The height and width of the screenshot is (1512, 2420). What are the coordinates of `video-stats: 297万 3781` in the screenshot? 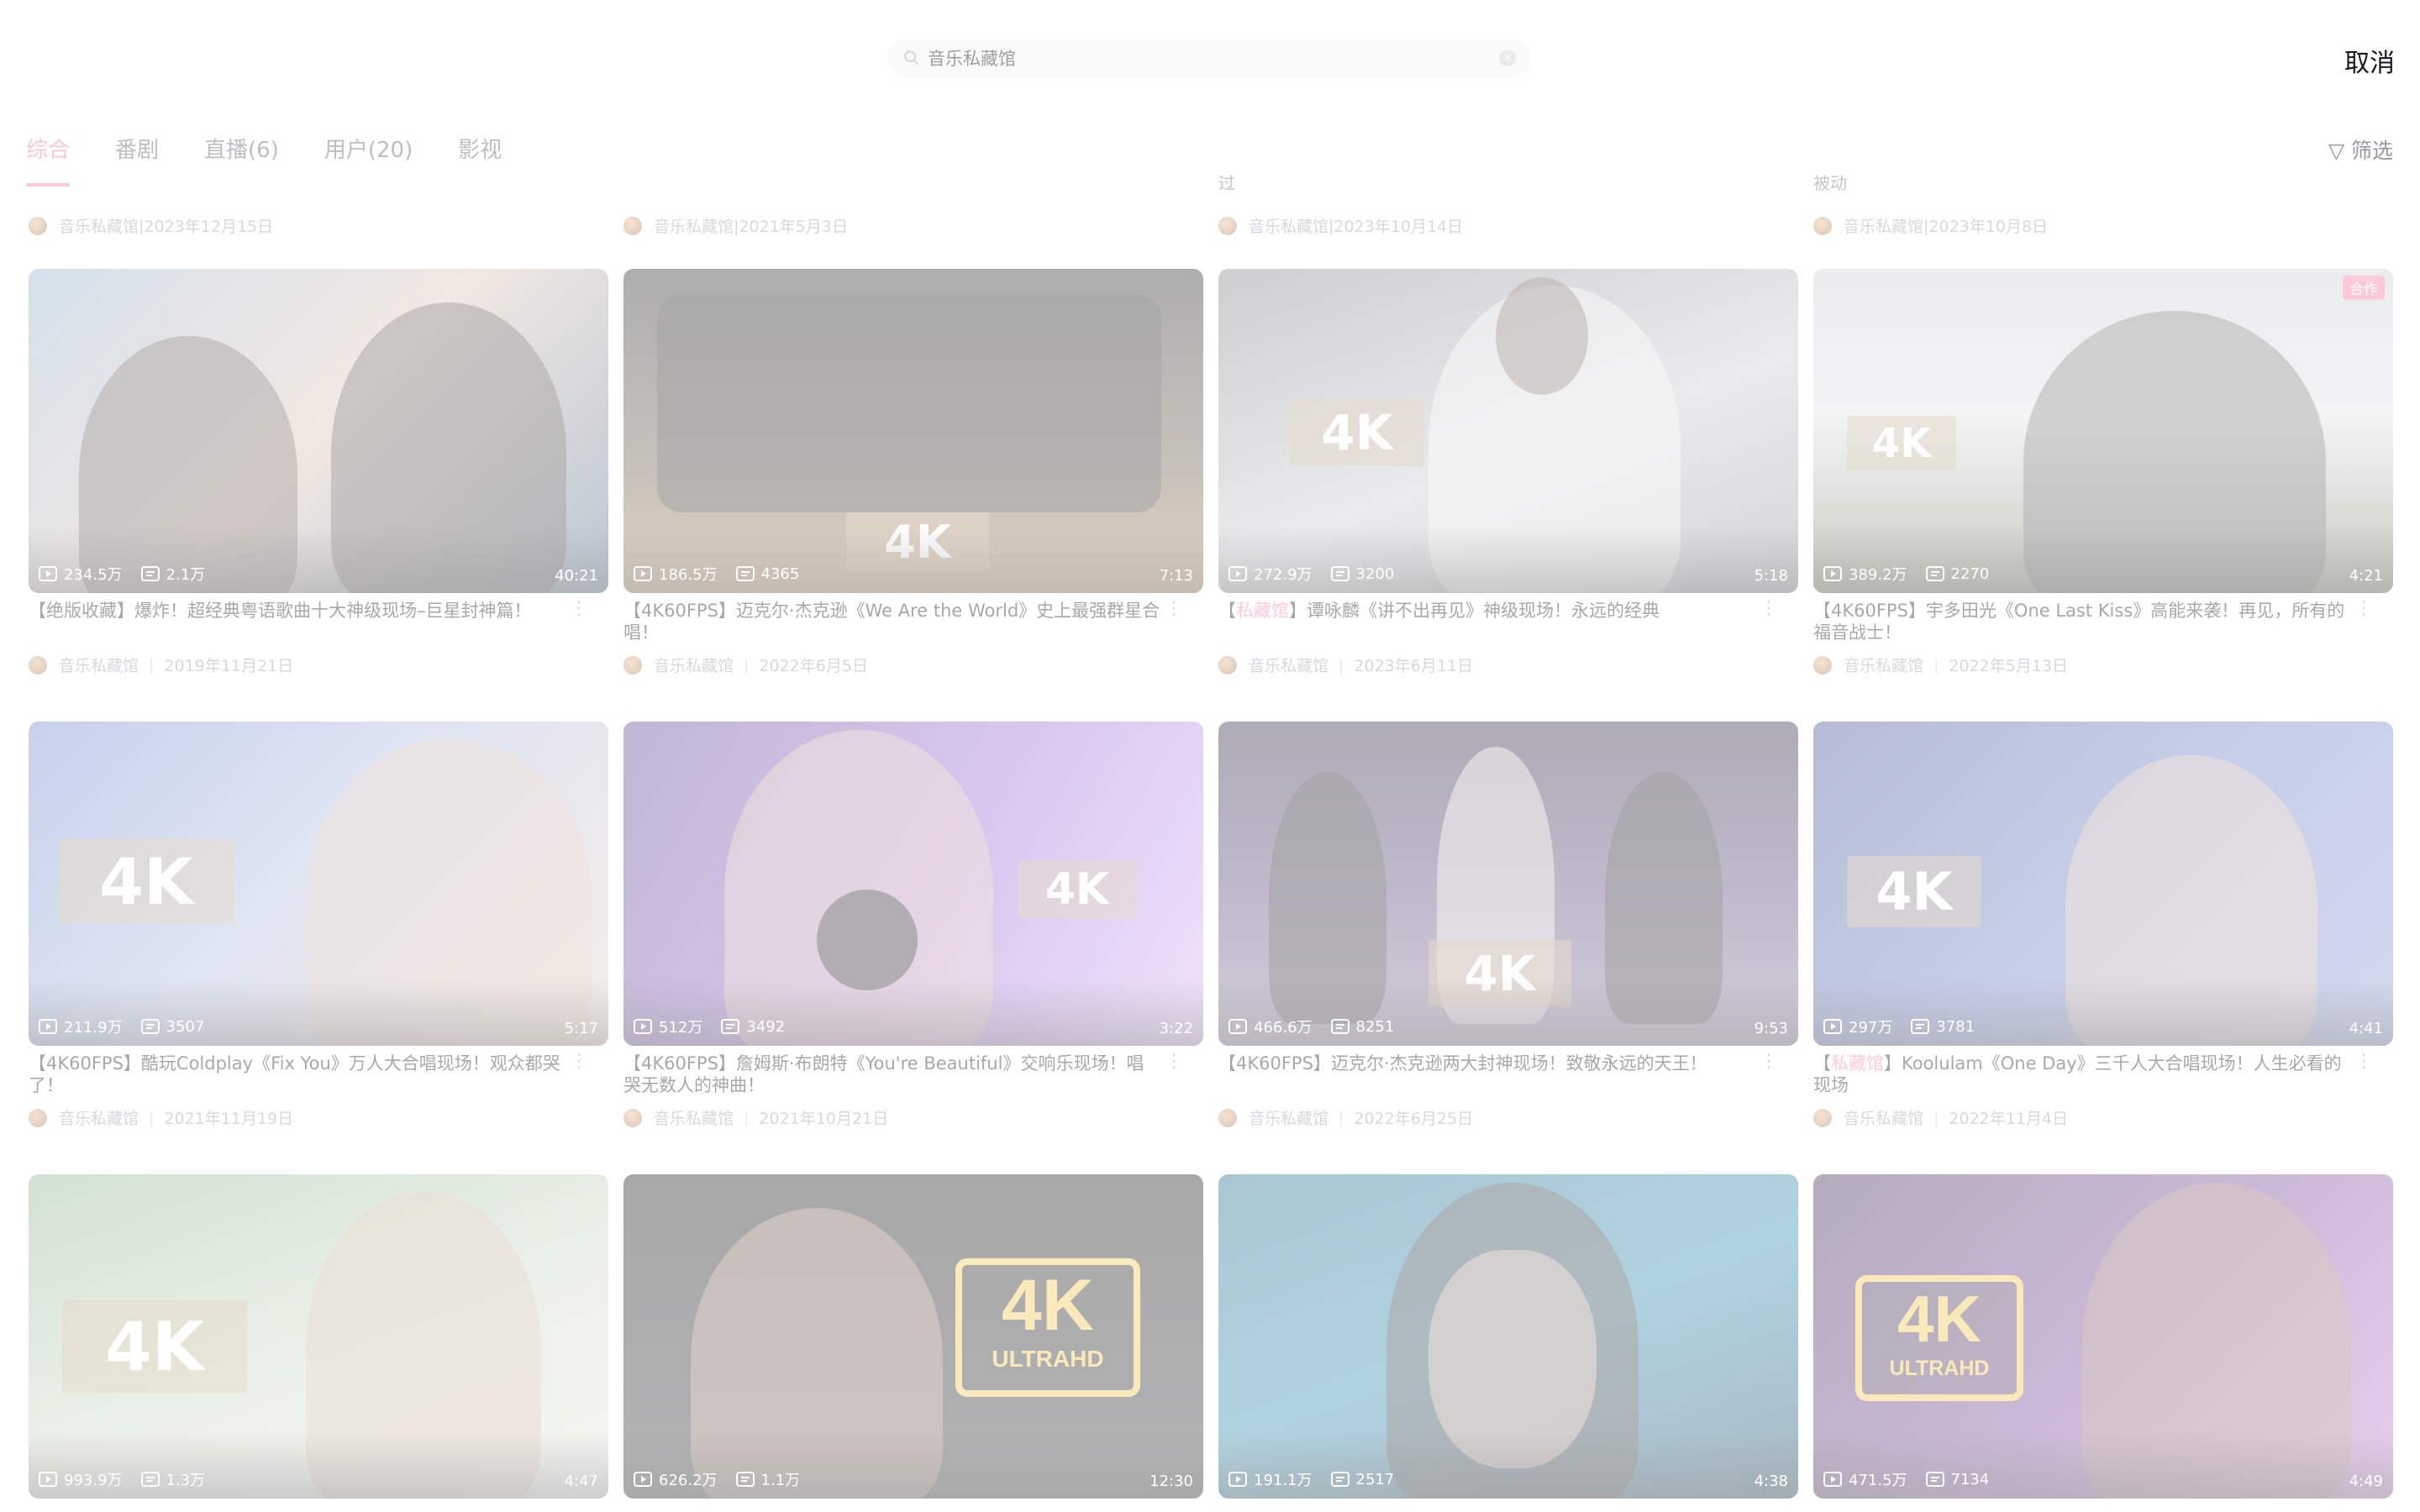 It's located at (1908, 1026).